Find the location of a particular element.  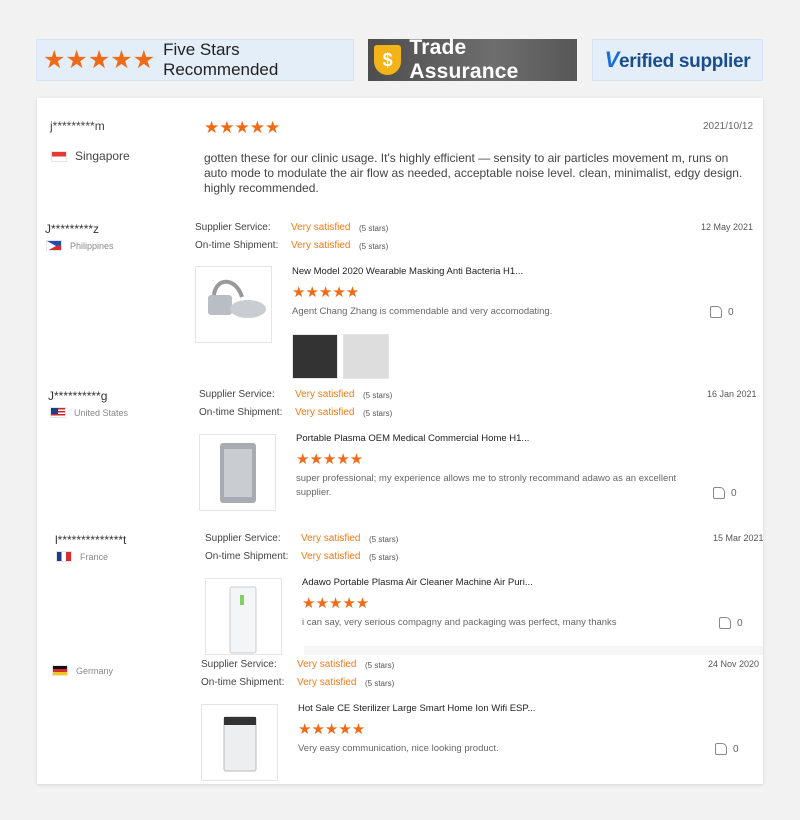

featured-country-label: Singapore is located at coordinates (102, 156).